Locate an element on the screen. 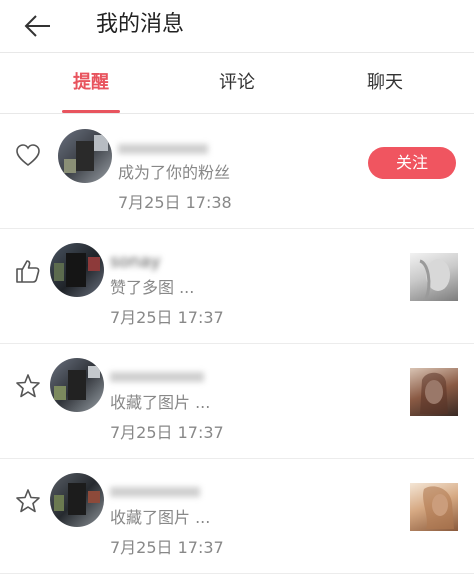  heart-icon is located at coordinates (28, 155).